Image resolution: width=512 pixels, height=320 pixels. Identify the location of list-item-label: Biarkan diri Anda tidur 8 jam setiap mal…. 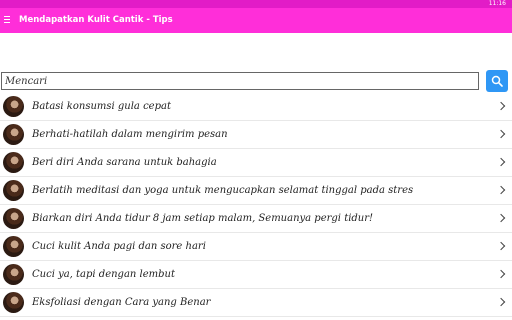
(203, 218).